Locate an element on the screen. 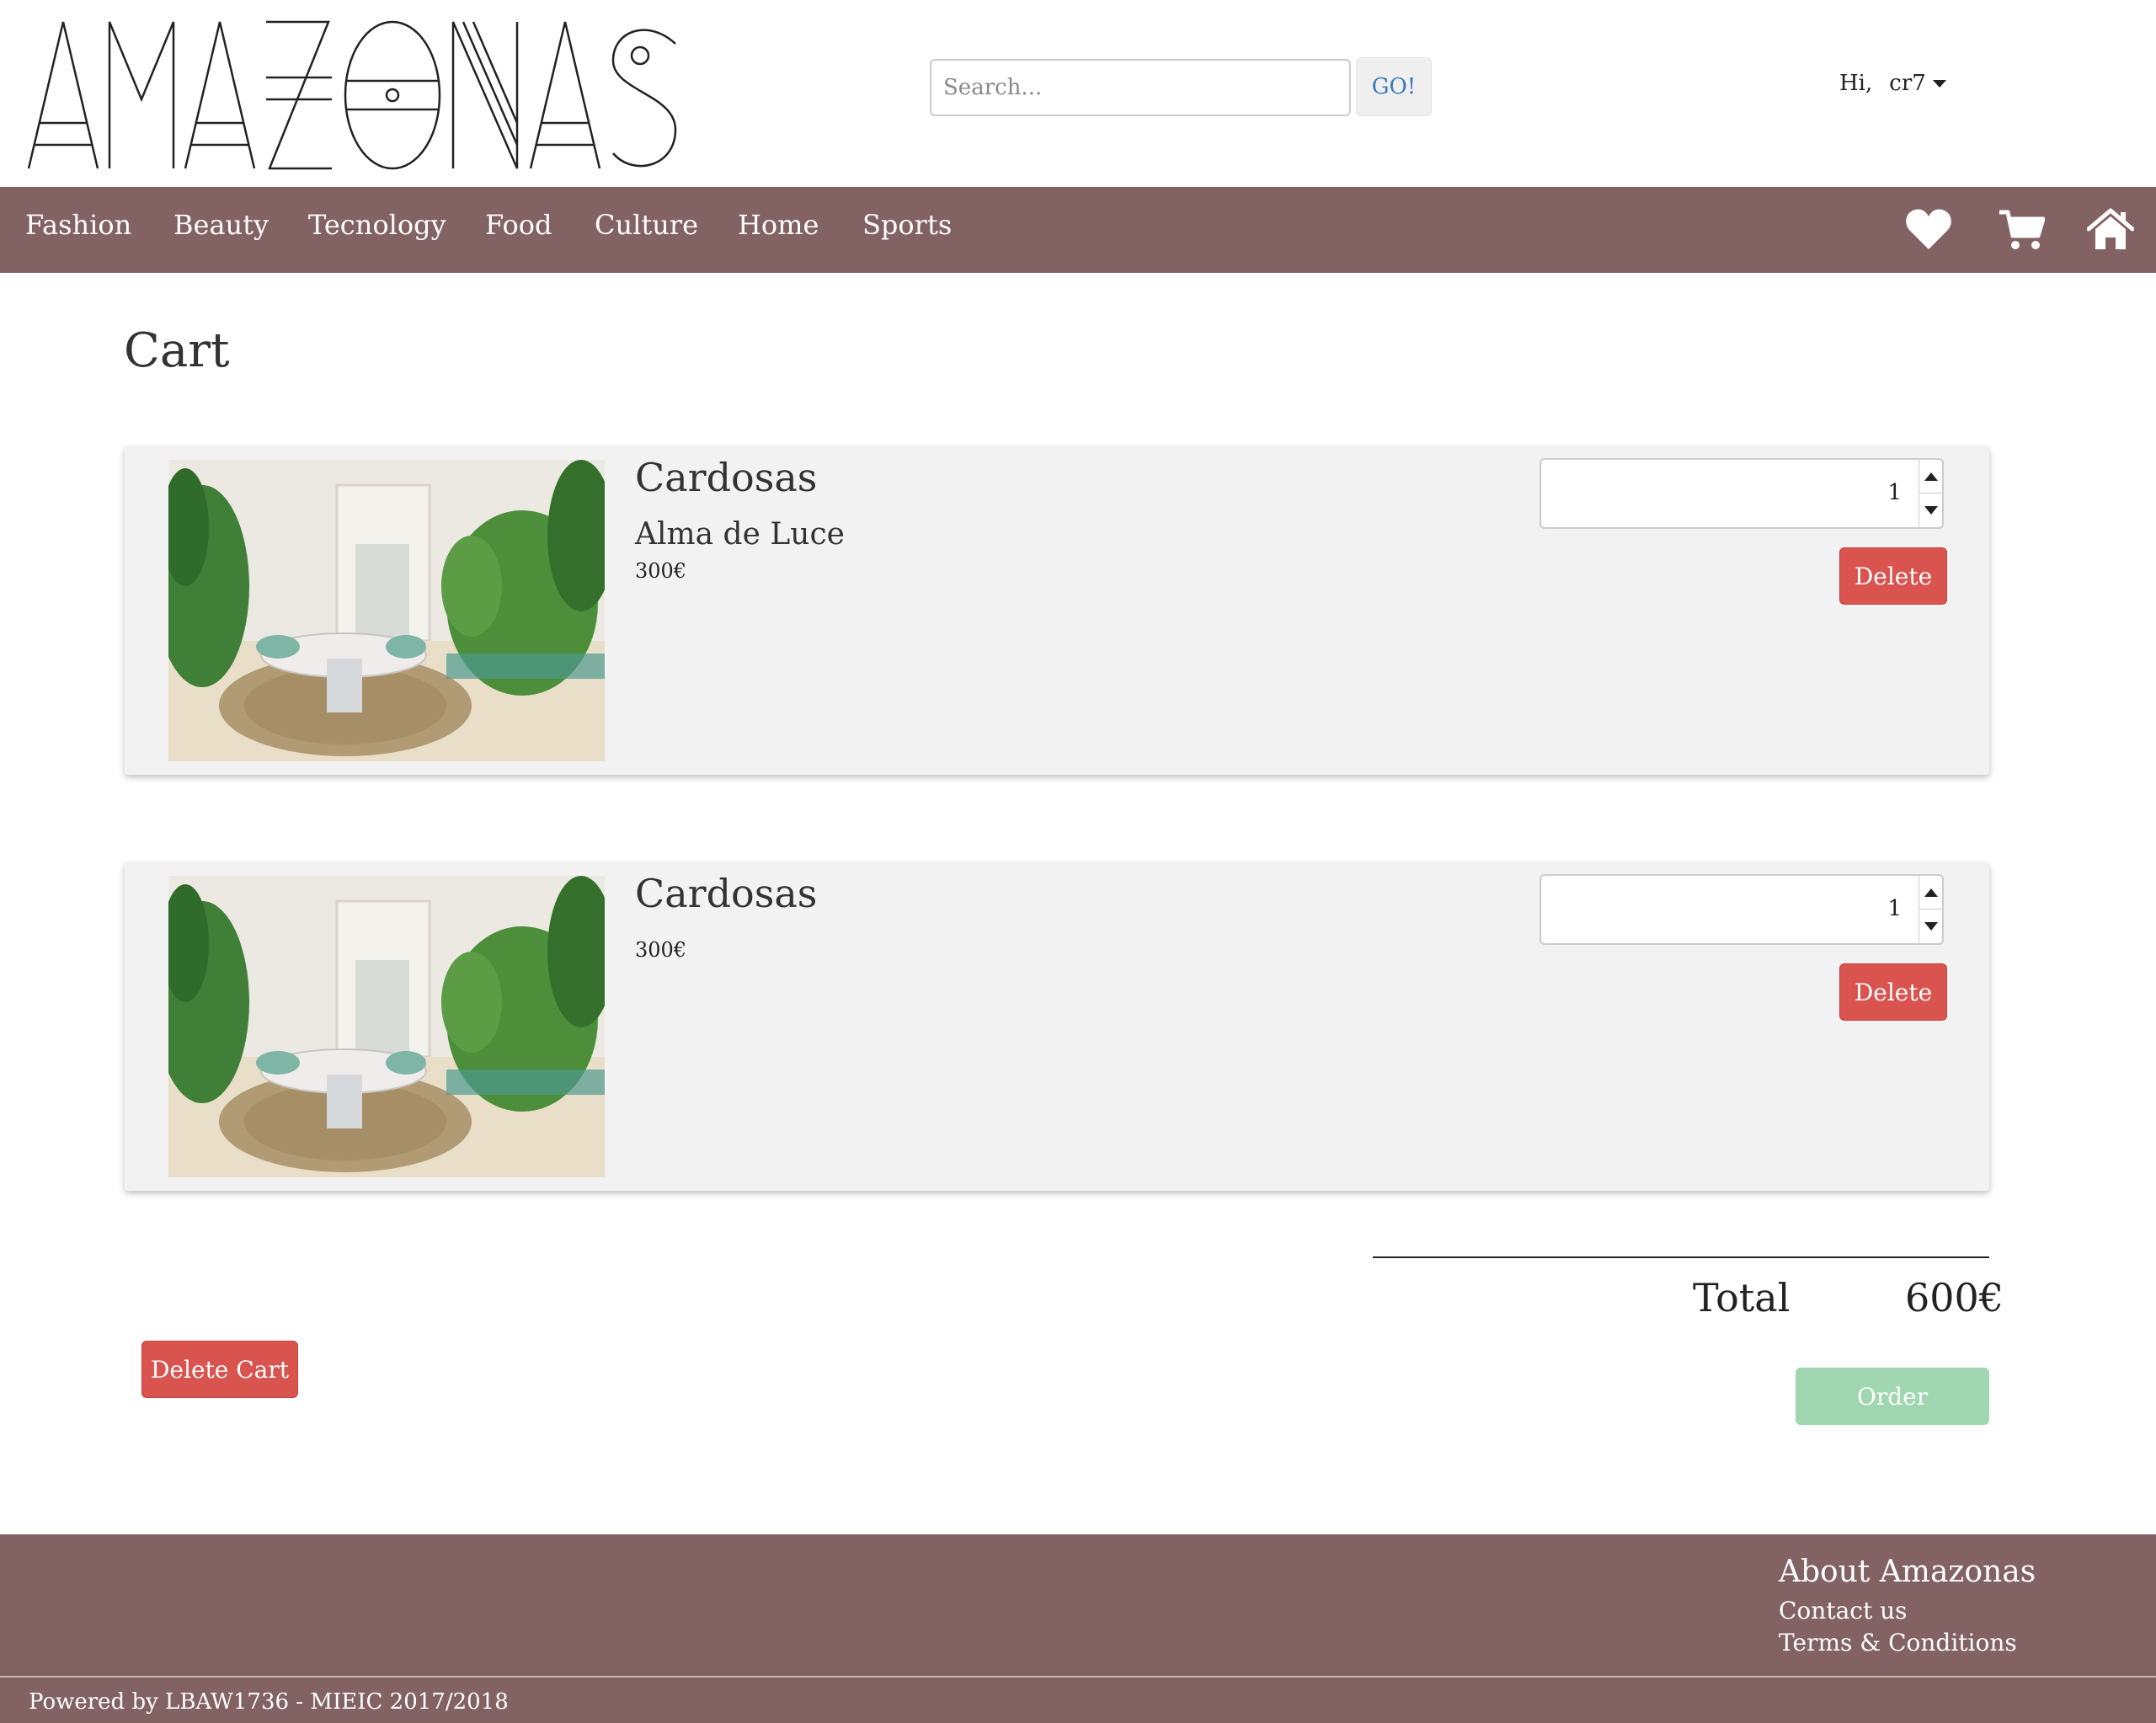  footer-credit: Powered by LBAW1736 - MIEIC 2017/2018 is located at coordinates (269, 1702).